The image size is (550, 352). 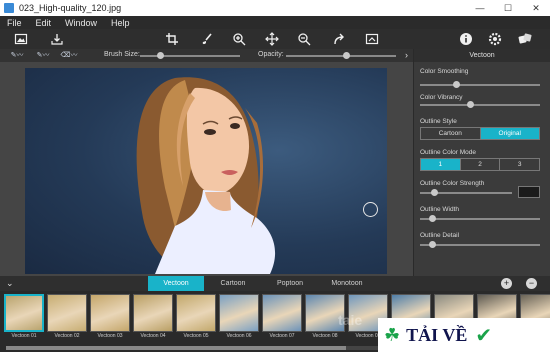 What do you see at coordinates (196, 336) in the screenshot?
I see `preset-thumbnail-caption: Vectoon 05` at bounding box center [196, 336].